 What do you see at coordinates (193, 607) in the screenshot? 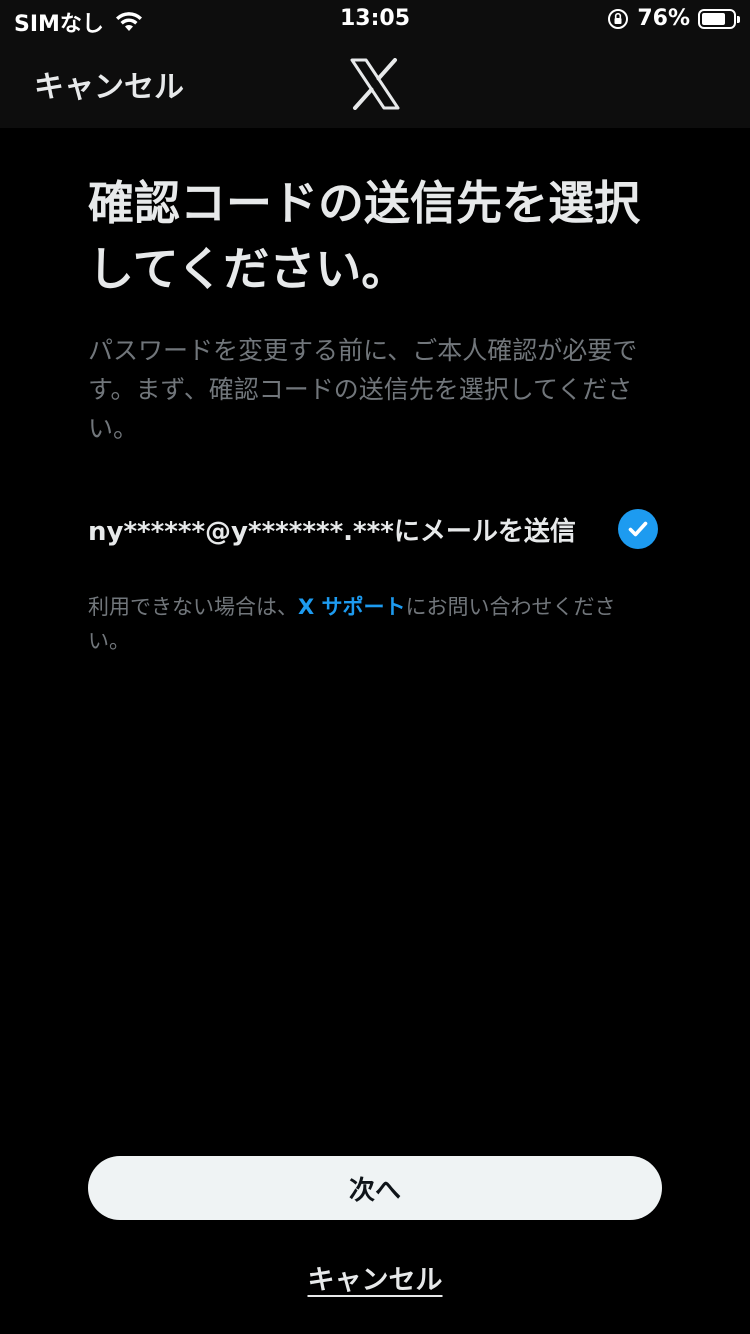
I see `support-text-prefix: 利用できない場合は、` at bounding box center [193, 607].